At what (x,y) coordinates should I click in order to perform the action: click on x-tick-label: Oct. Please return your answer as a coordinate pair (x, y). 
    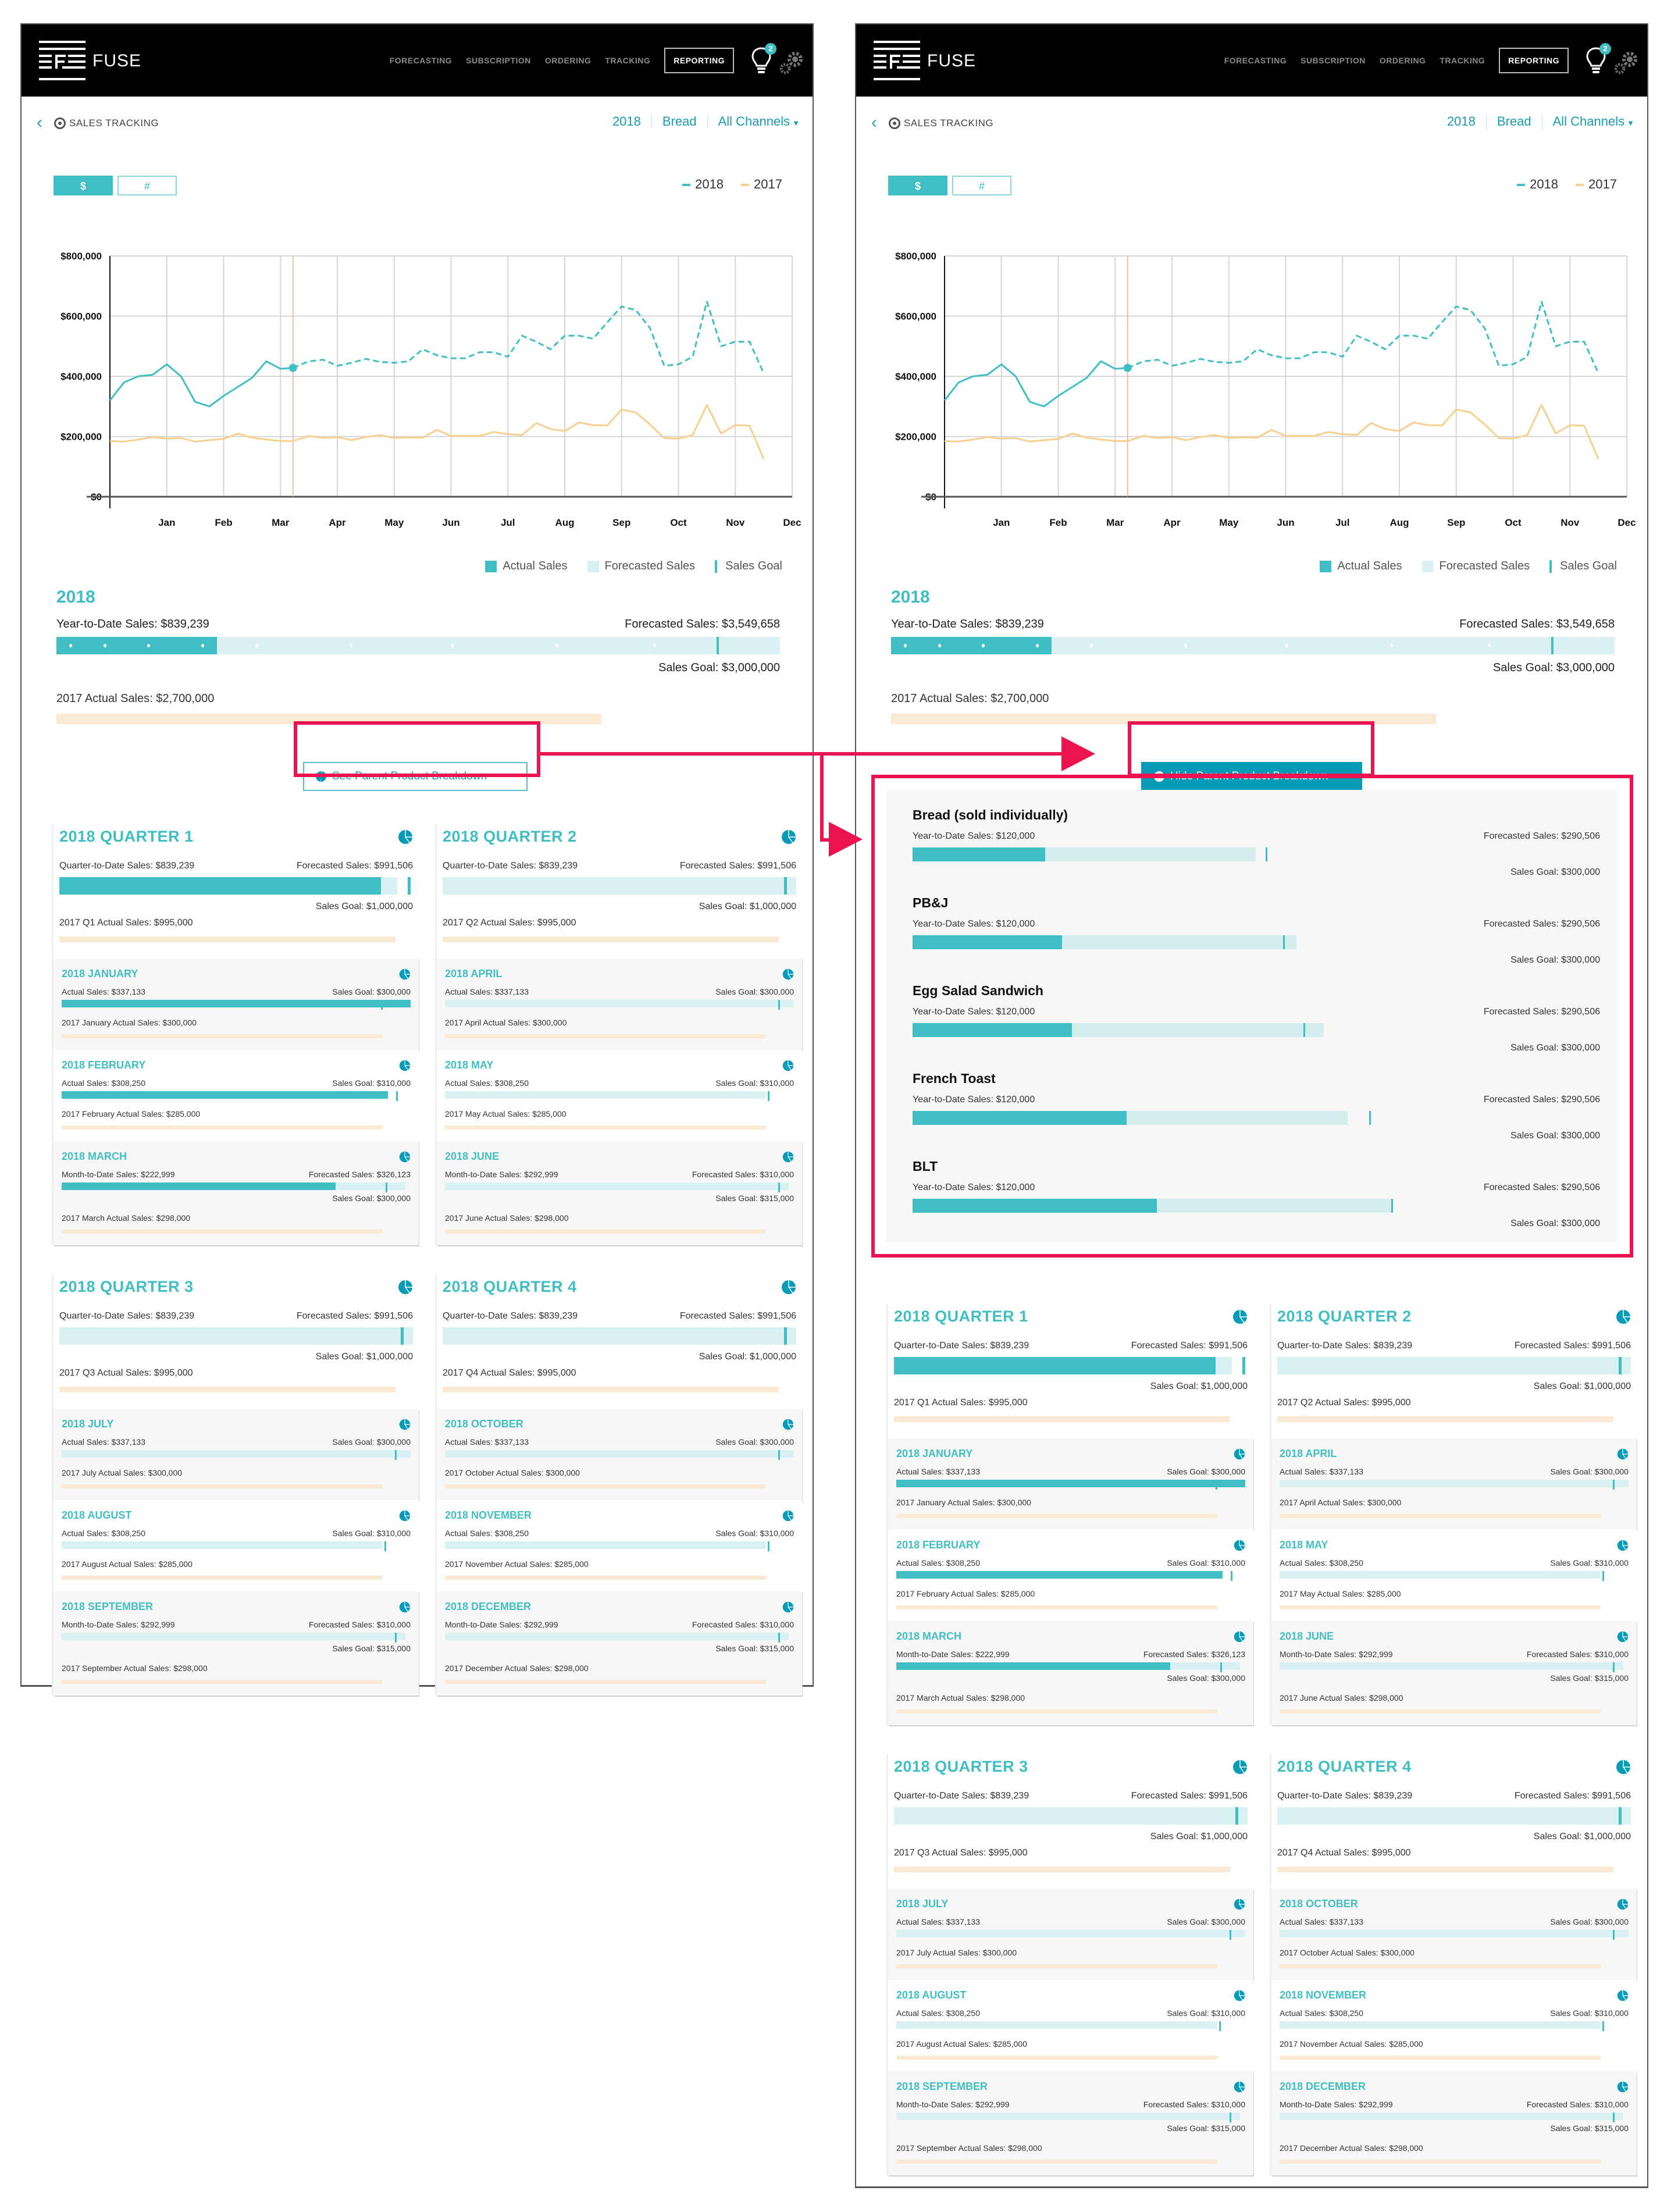
    Looking at the image, I should click on (678, 522).